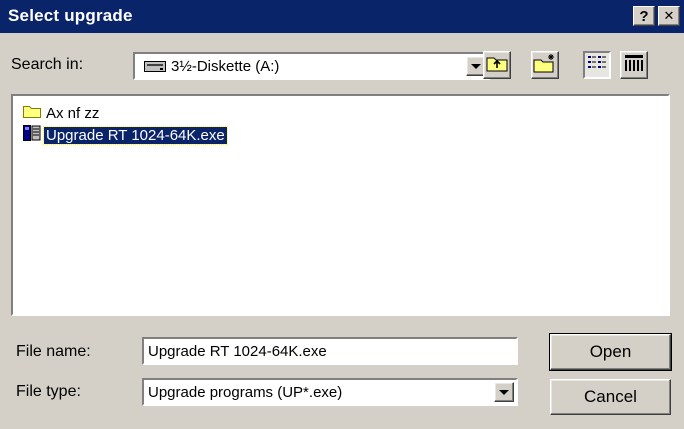 This screenshot has width=684, height=429. I want to click on file-type-select: Upgrade programs (UP*.exe), so click(330, 392).